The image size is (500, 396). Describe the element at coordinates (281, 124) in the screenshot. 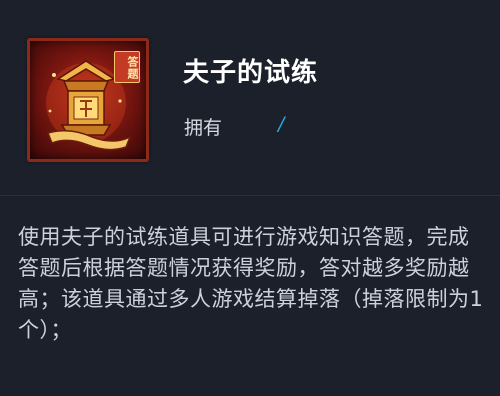

I see `owned-value: /` at that location.